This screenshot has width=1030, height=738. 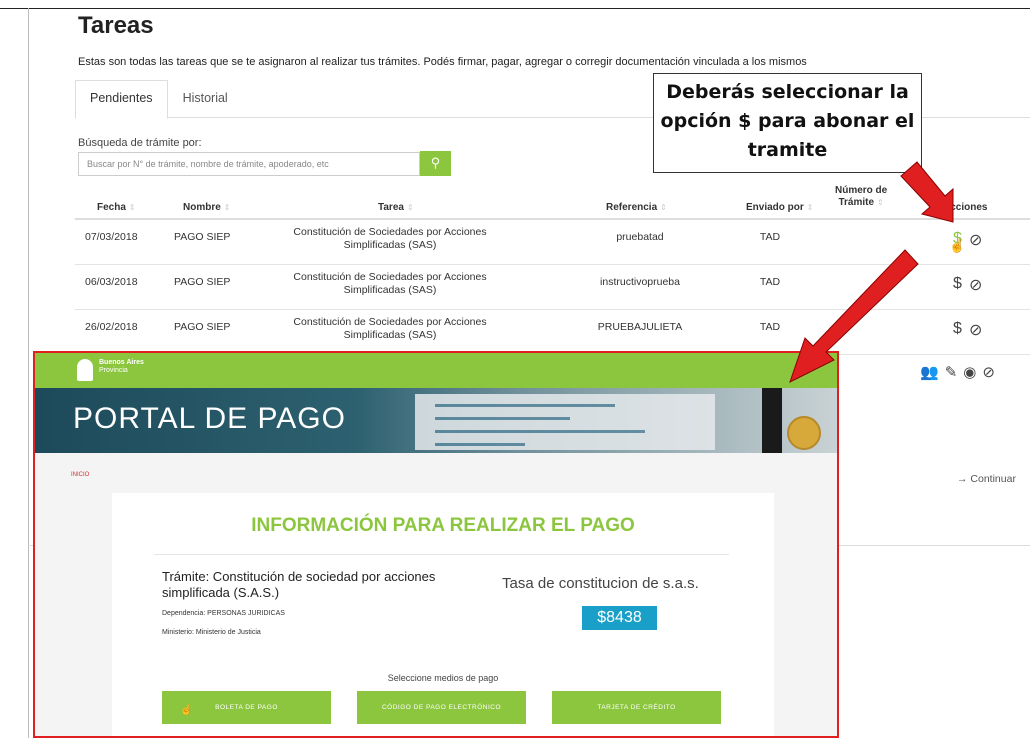 What do you see at coordinates (927, 192) in the screenshot?
I see `arrow-to-pay-icon` at bounding box center [927, 192].